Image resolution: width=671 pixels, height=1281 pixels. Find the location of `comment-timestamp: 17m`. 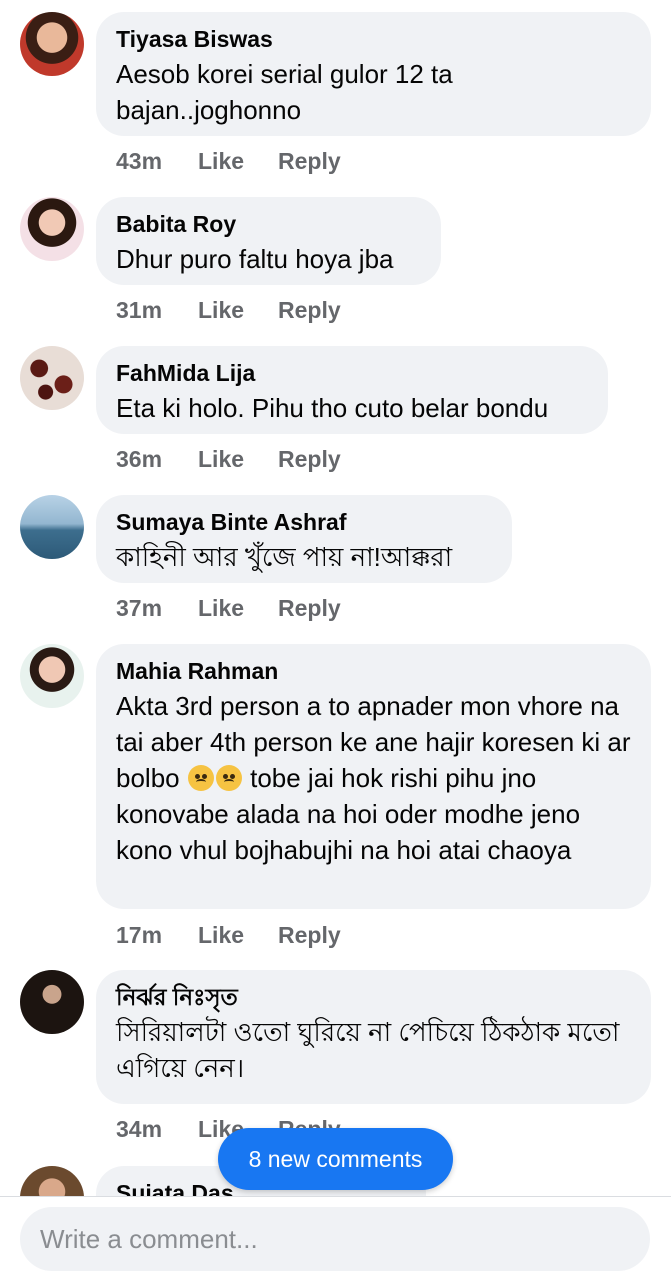

comment-timestamp: 17m is located at coordinates (157, 935).